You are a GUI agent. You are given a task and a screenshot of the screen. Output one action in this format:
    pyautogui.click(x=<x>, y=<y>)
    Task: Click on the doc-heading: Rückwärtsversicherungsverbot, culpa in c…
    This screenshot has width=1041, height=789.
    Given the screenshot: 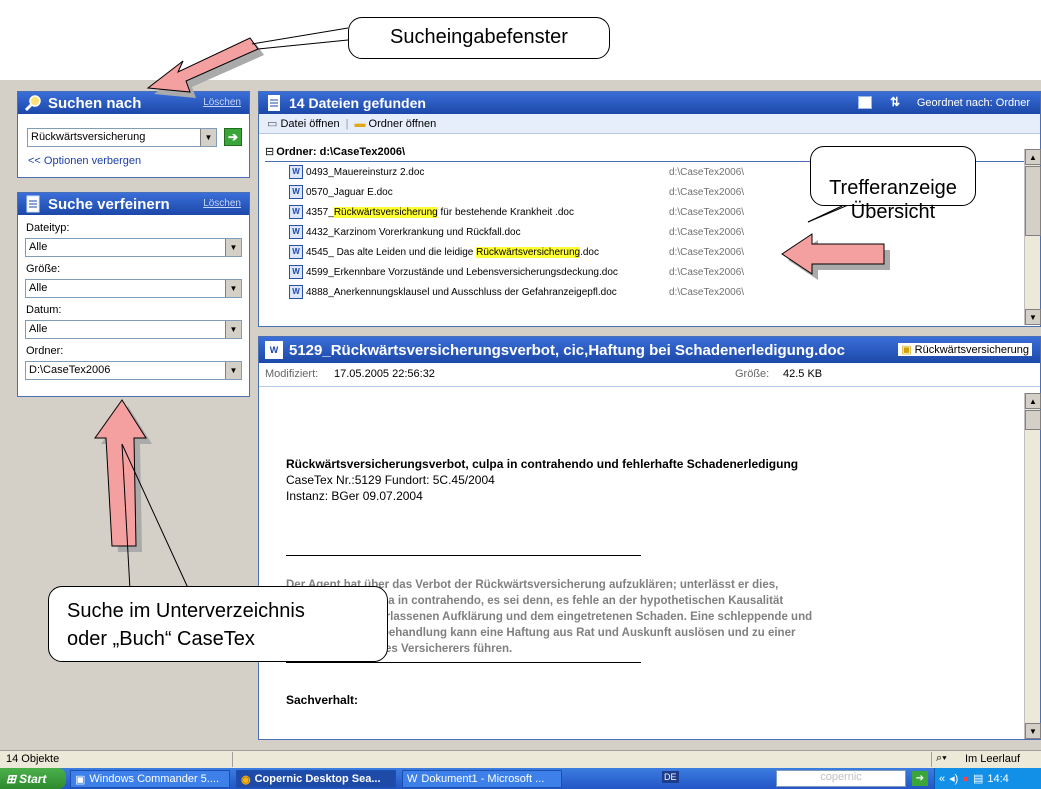 What is the action you would take?
    pyautogui.click(x=542, y=464)
    